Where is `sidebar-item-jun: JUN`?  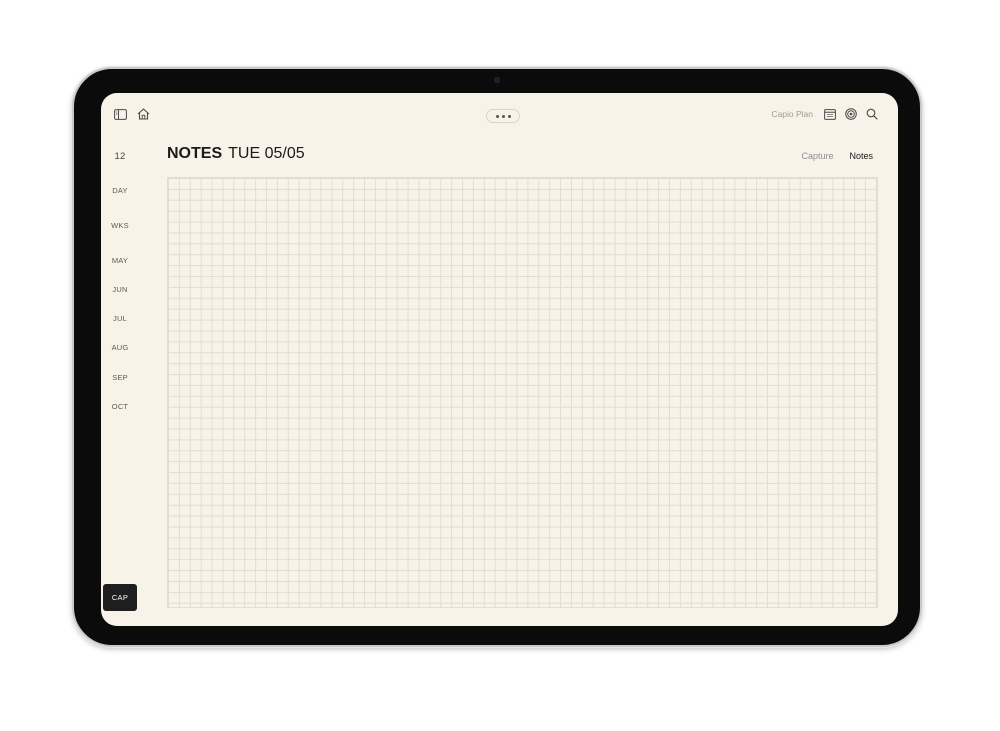 sidebar-item-jun: JUN is located at coordinates (120, 289).